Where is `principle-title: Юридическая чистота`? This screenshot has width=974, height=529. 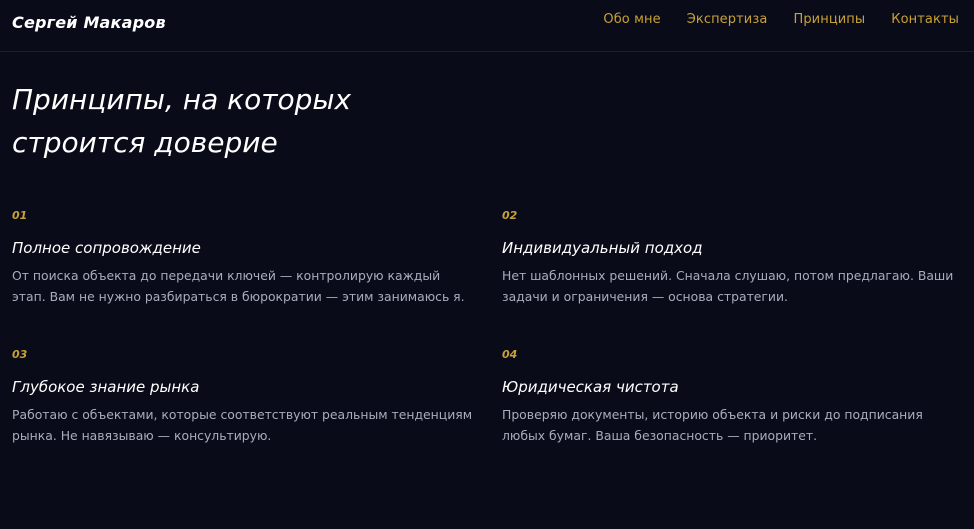
principle-title: Юридическая чистота is located at coordinates (590, 387).